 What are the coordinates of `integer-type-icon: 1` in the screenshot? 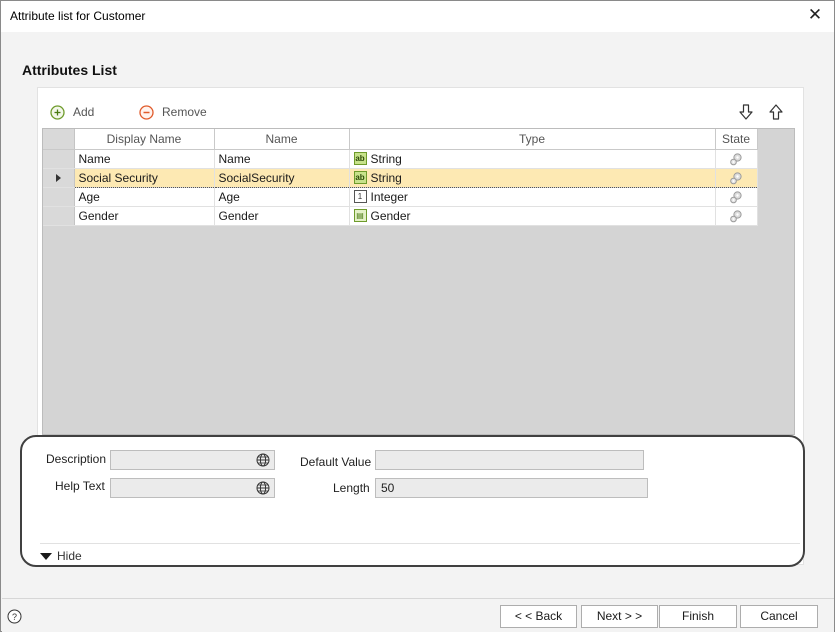 It's located at (360, 196).